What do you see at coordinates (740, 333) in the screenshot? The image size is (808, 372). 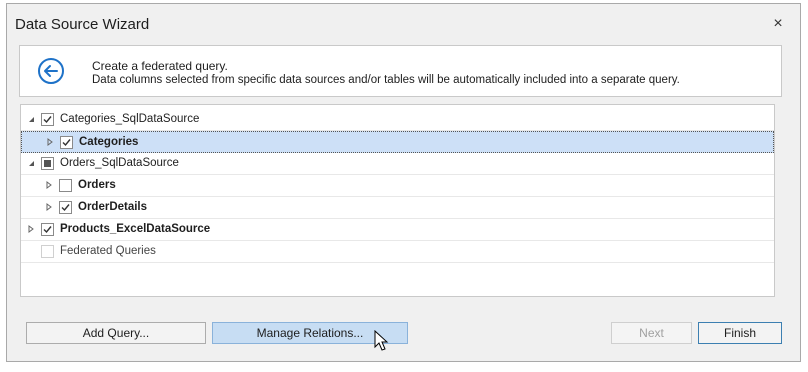 I see `finish-button: Finish` at bounding box center [740, 333].